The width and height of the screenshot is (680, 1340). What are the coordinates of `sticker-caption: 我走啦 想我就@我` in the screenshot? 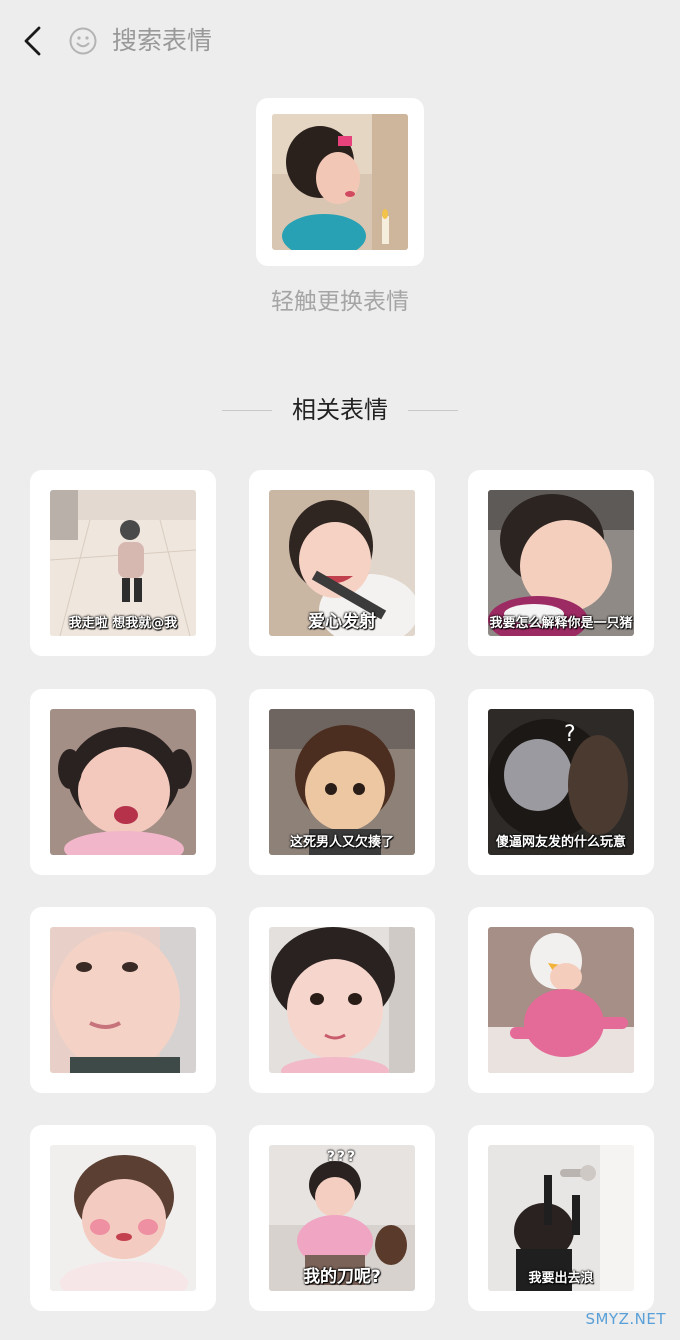 It's located at (123, 623).